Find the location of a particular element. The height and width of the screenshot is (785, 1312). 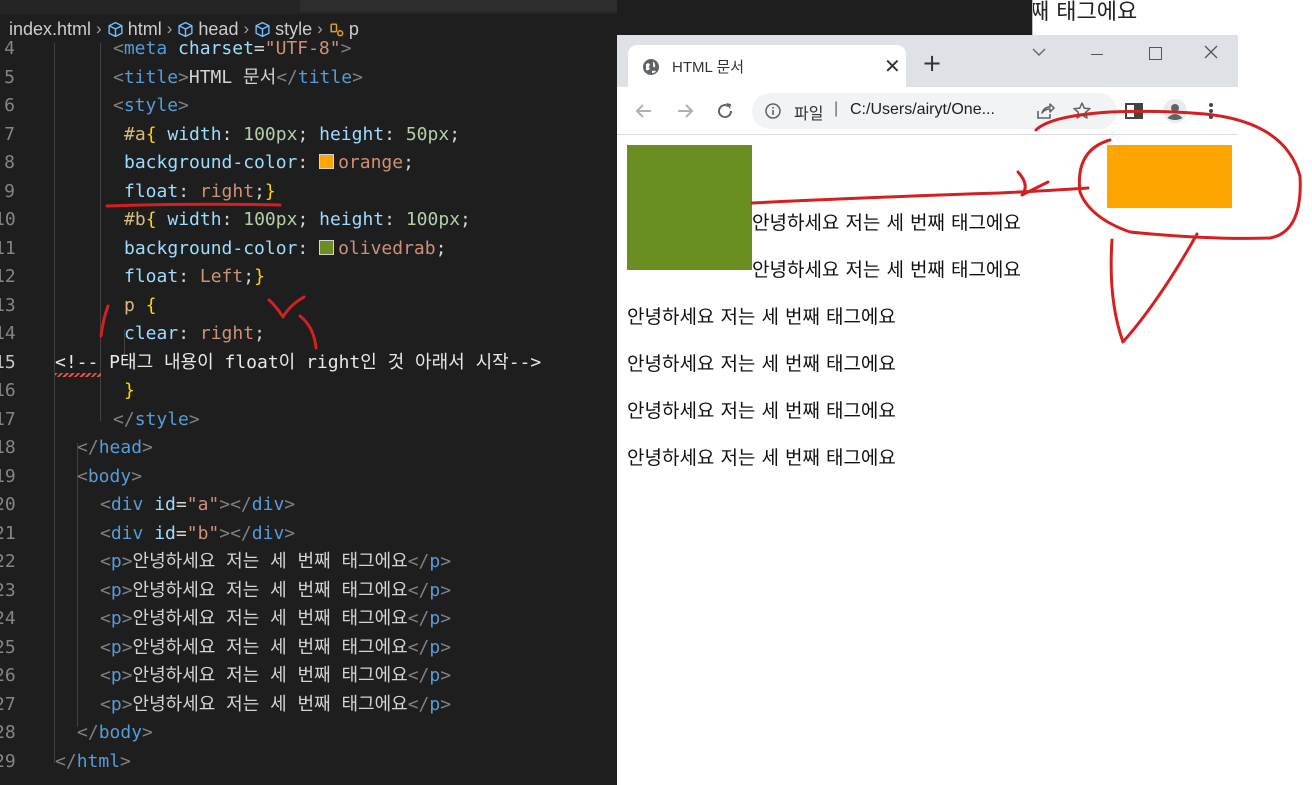

code-line: 25<p>안녕하세요 저는 세 번째 태그에요</p> is located at coordinates (308, 648).